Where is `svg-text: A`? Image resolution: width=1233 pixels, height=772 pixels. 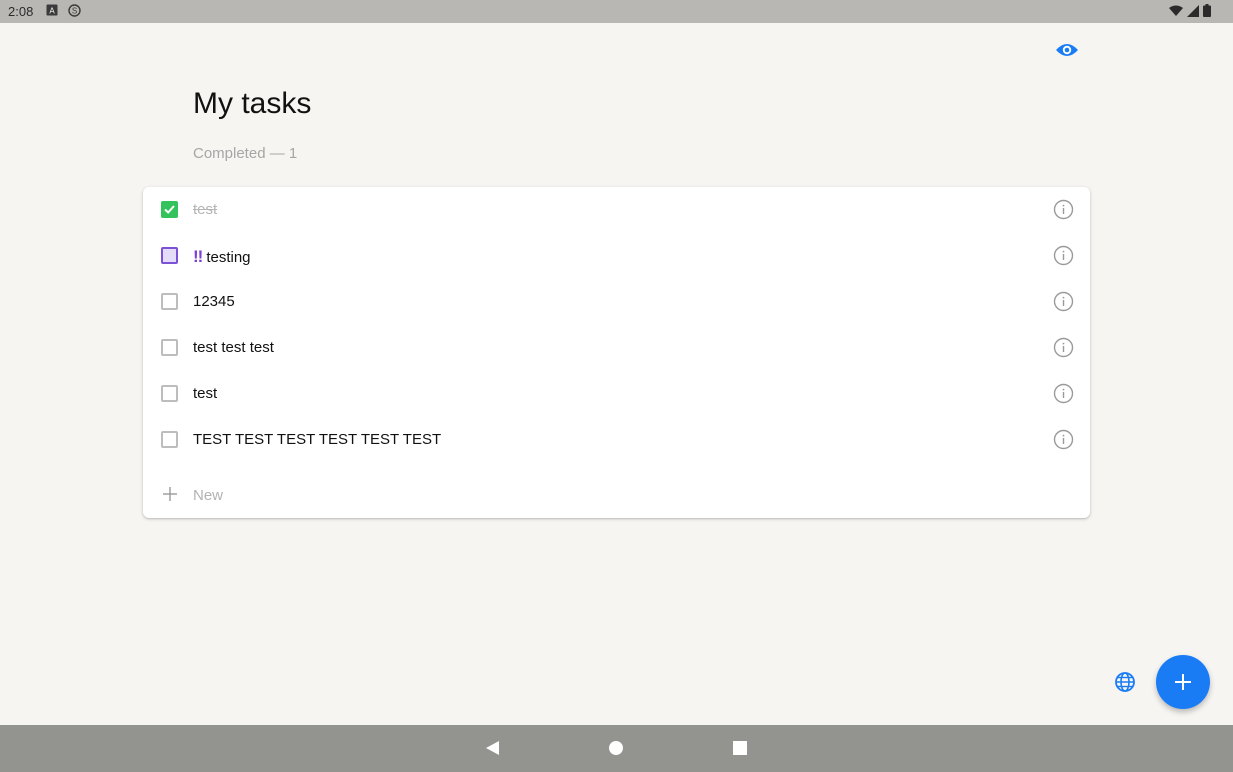
svg-text: A is located at coordinates (52, 11).